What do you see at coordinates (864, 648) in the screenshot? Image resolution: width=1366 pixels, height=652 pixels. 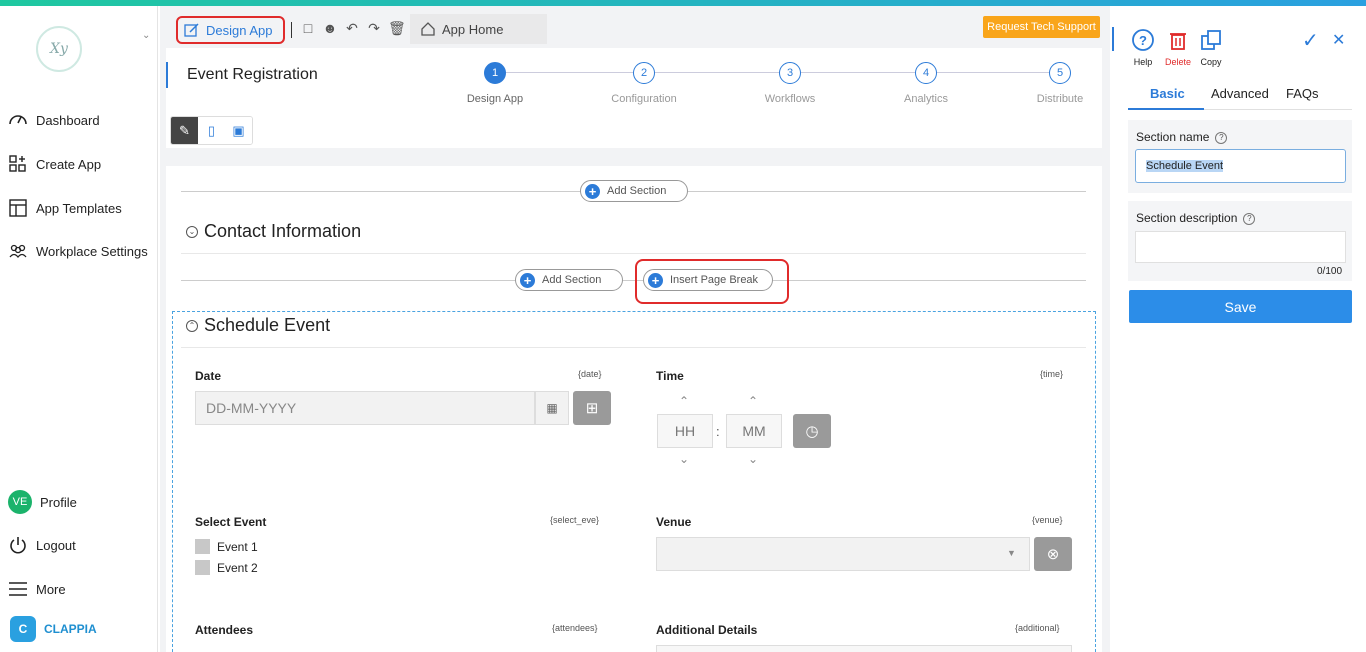 I see `additional-details-input` at bounding box center [864, 648].